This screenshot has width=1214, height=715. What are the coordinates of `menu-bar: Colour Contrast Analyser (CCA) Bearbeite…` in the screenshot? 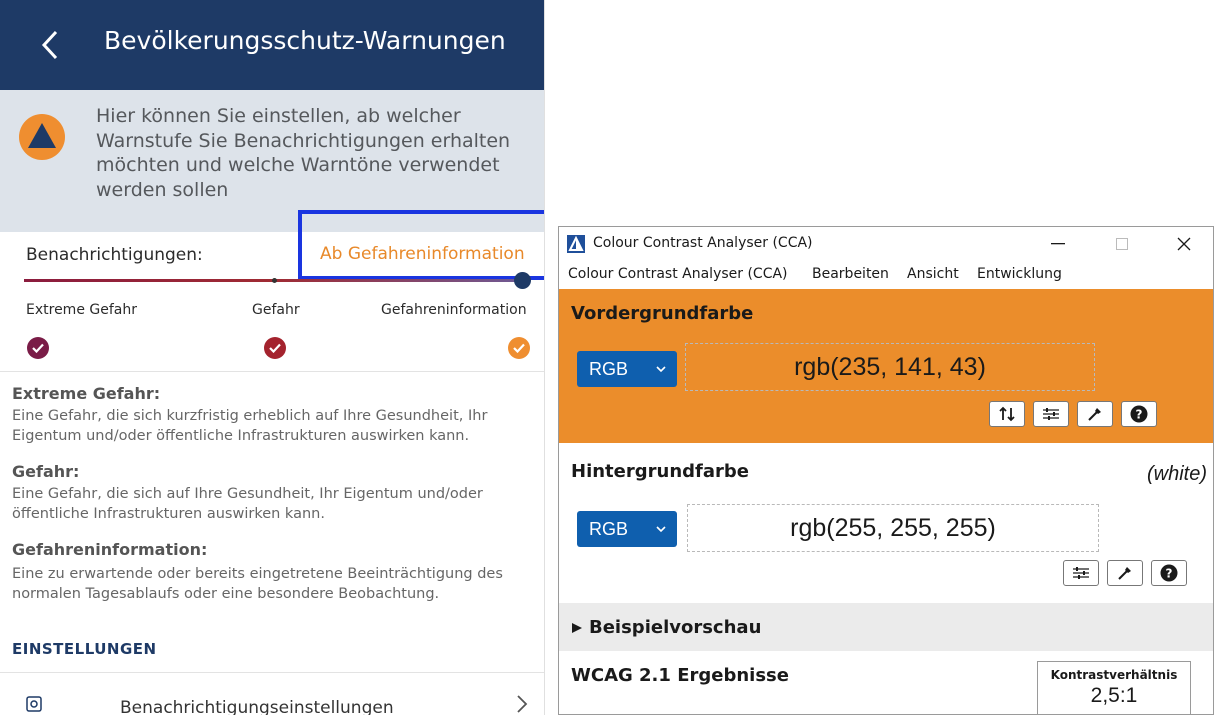 It's located at (886, 274).